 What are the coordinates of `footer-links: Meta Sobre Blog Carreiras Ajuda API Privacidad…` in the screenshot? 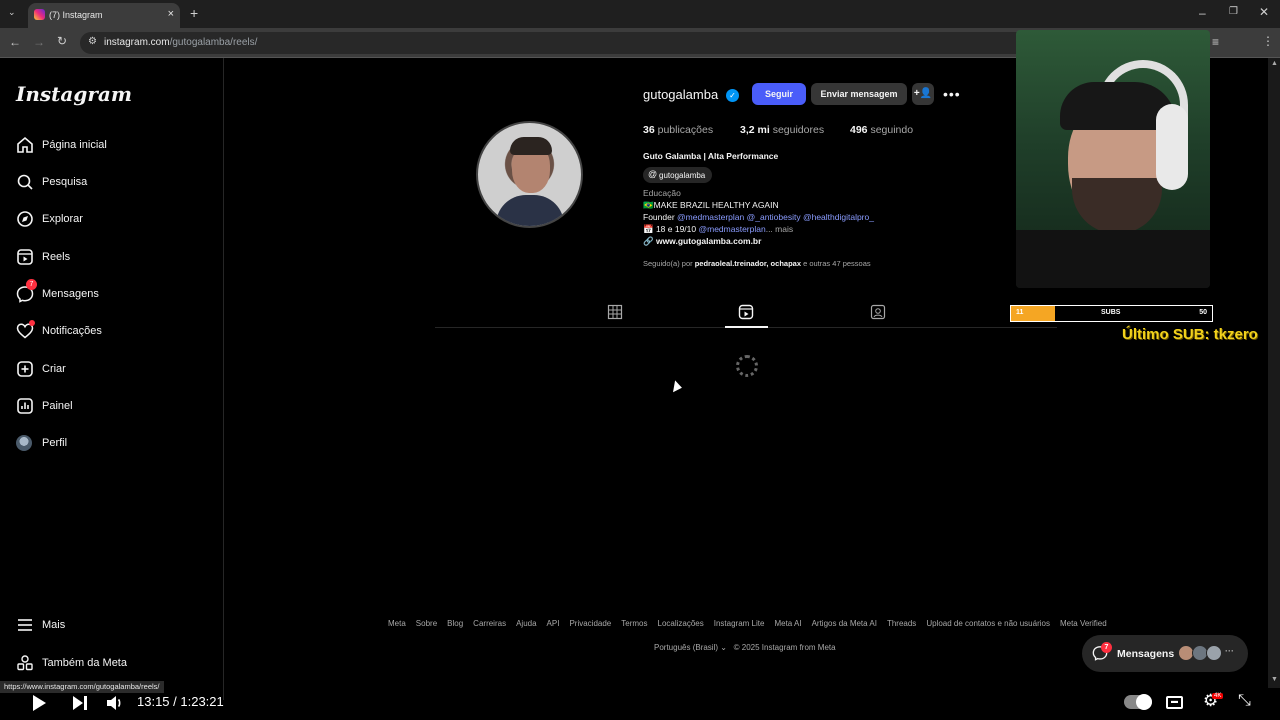 It's located at (752, 623).